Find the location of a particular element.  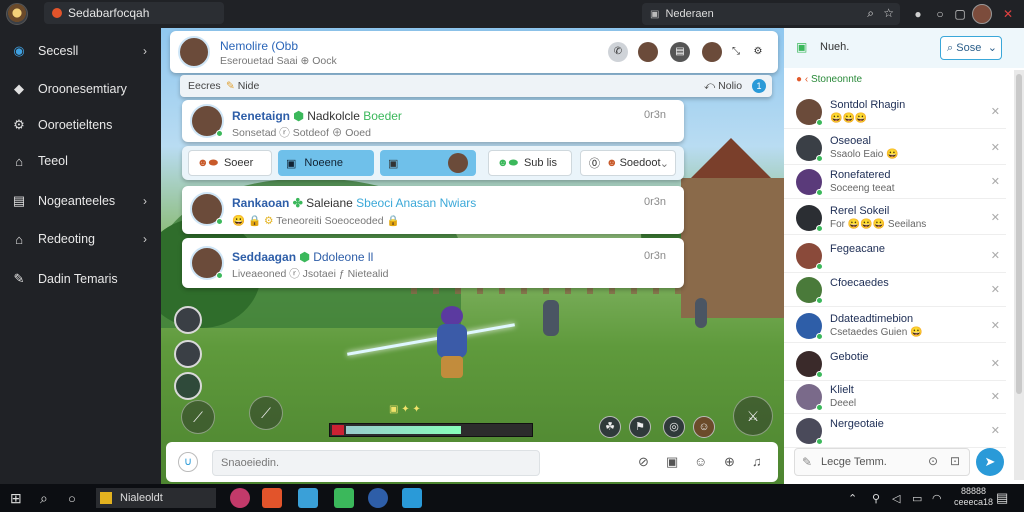

emoji-icon: ☺ is located at coordinates (700, 461).